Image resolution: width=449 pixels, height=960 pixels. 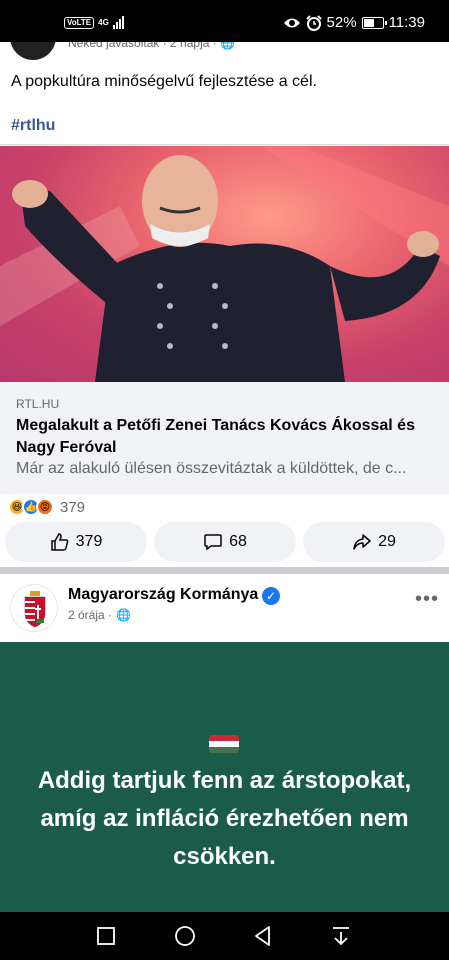 I want to click on back-icon, so click(x=263, y=936).